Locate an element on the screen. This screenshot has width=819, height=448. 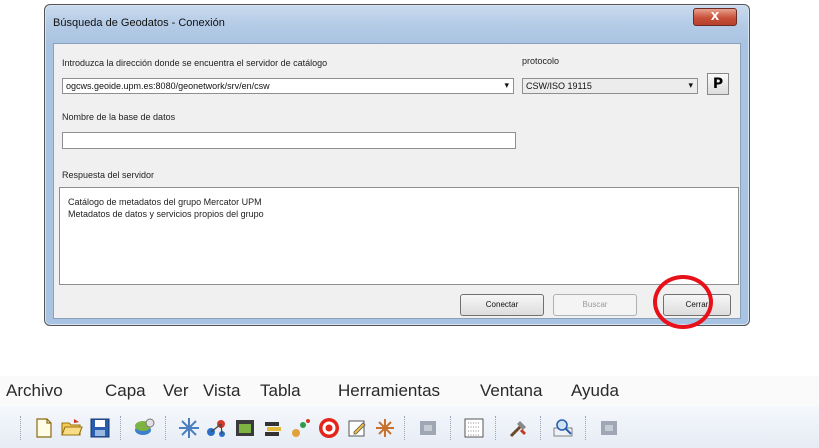
database-label: Nombre de la base de datos is located at coordinates (119, 117).